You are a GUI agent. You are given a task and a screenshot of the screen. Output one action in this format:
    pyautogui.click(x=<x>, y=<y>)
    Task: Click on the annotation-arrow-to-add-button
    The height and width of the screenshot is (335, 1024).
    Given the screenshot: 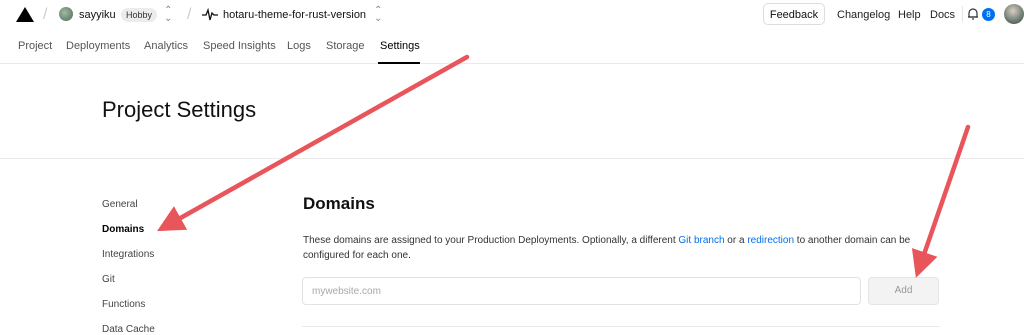 What is the action you would take?
    pyautogui.click(x=941, y=201)
    